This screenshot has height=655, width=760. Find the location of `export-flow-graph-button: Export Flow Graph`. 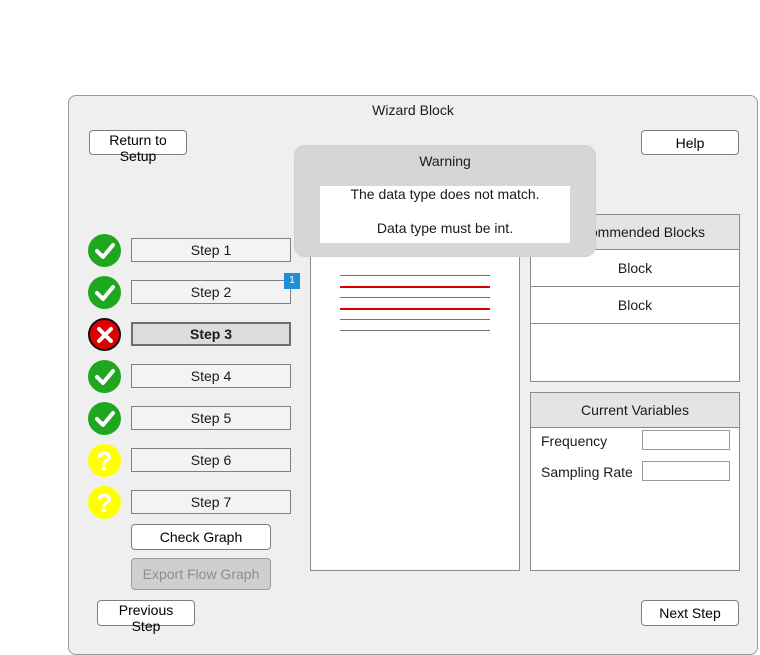

export-flow-graph-button: Export Flow Graph is located at coordinates (201, 574).